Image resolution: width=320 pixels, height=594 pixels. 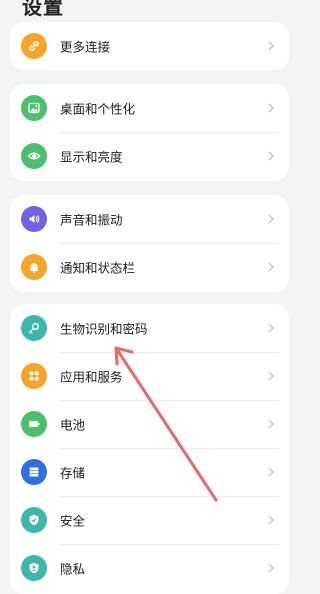 What do you see at coordinates (34, 472) in the screenshot?
I see `storage-icon` at bounding box center [34, 472].